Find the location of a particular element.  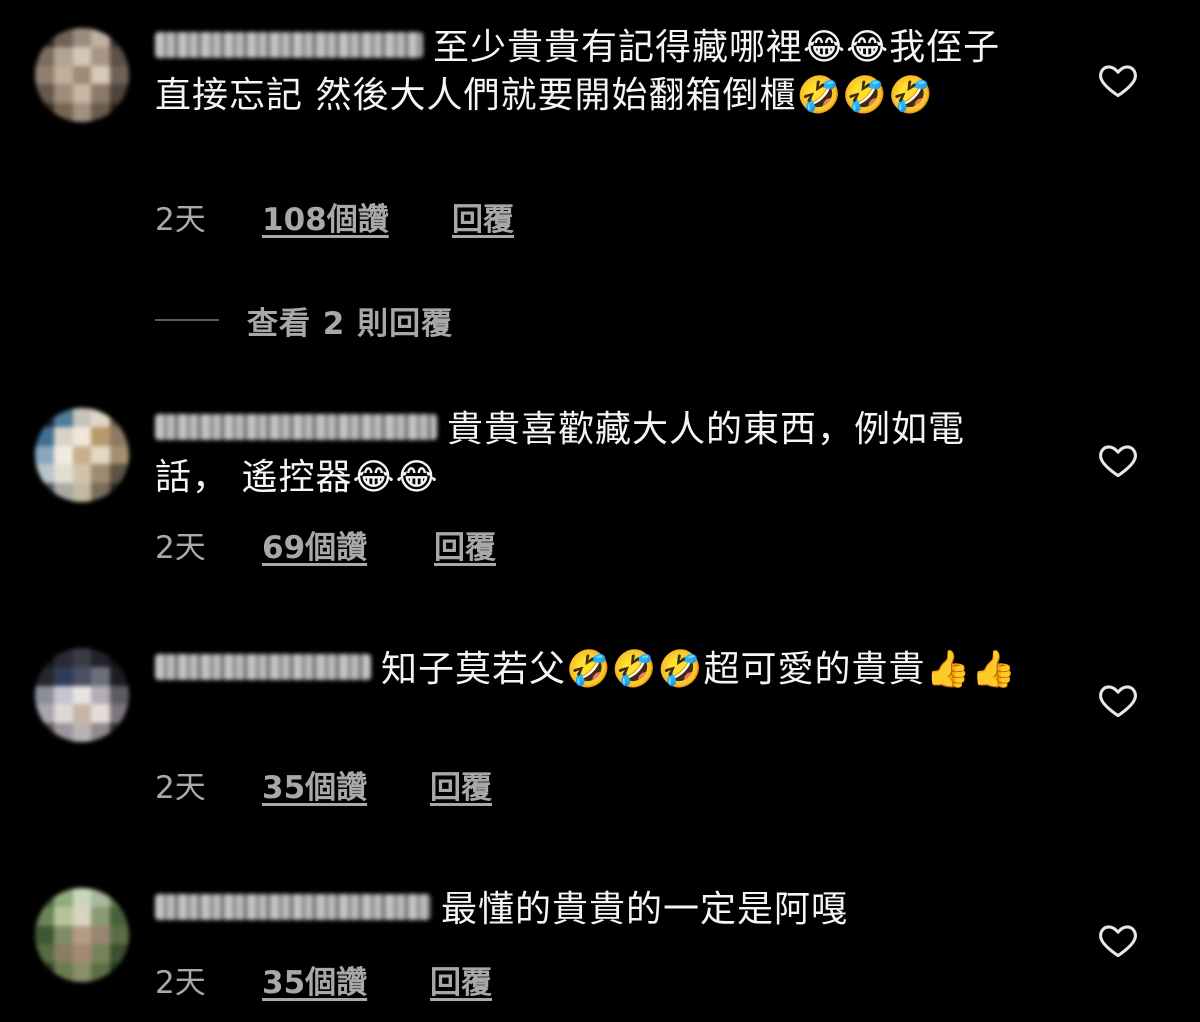

divider-line is located at coordinates (187, 320).